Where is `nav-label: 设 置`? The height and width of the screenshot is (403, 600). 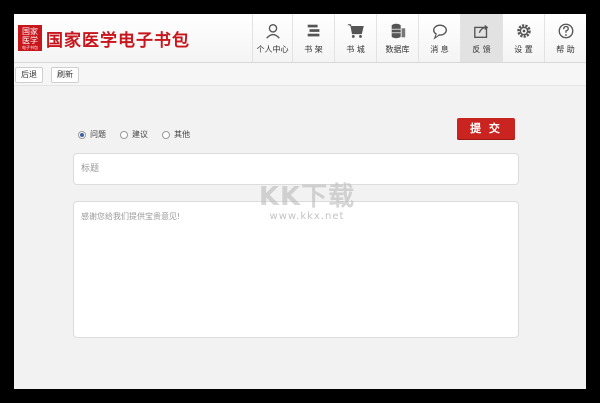 nav-label: 设 置 is located at coordinates (523, 49).